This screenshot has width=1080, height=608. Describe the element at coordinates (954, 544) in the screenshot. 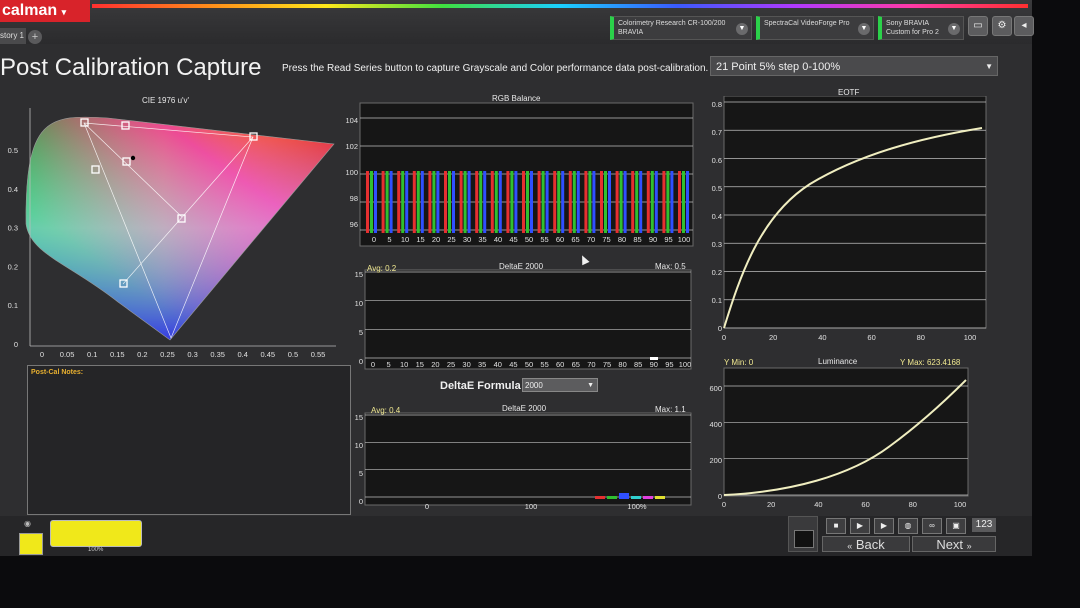

I see `next-button: Next »` at that location.